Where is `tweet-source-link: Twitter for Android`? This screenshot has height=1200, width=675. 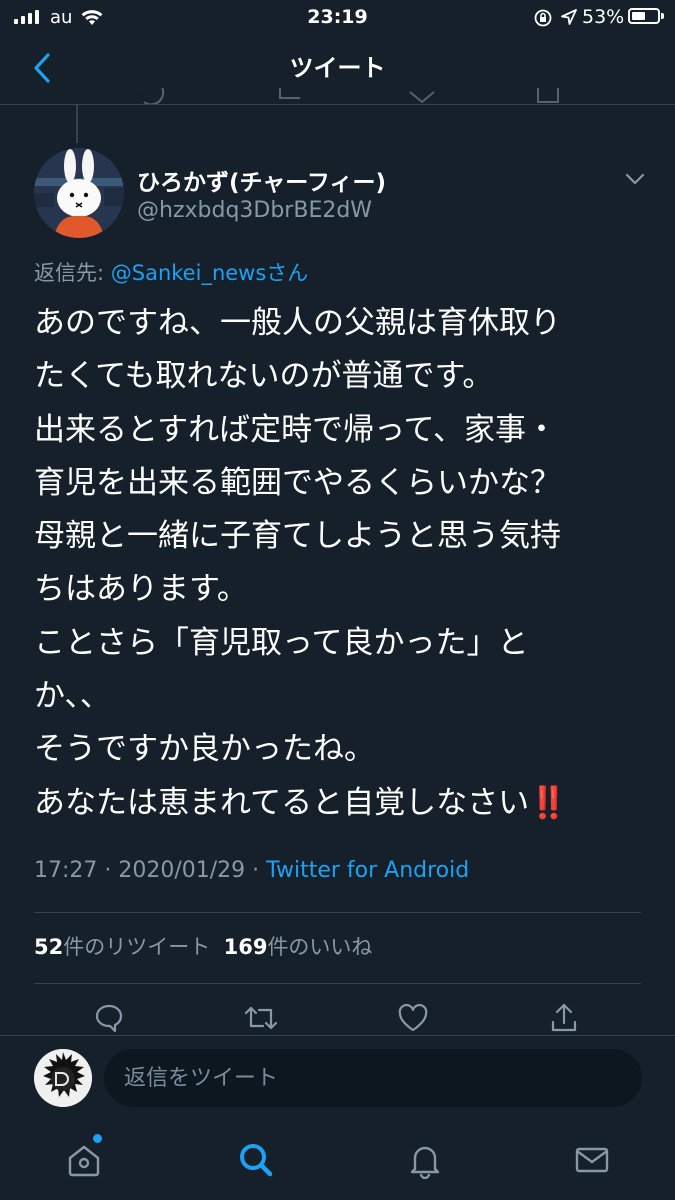 tweet-source-link: Twitter for Android is located at coordinates (367, 870).